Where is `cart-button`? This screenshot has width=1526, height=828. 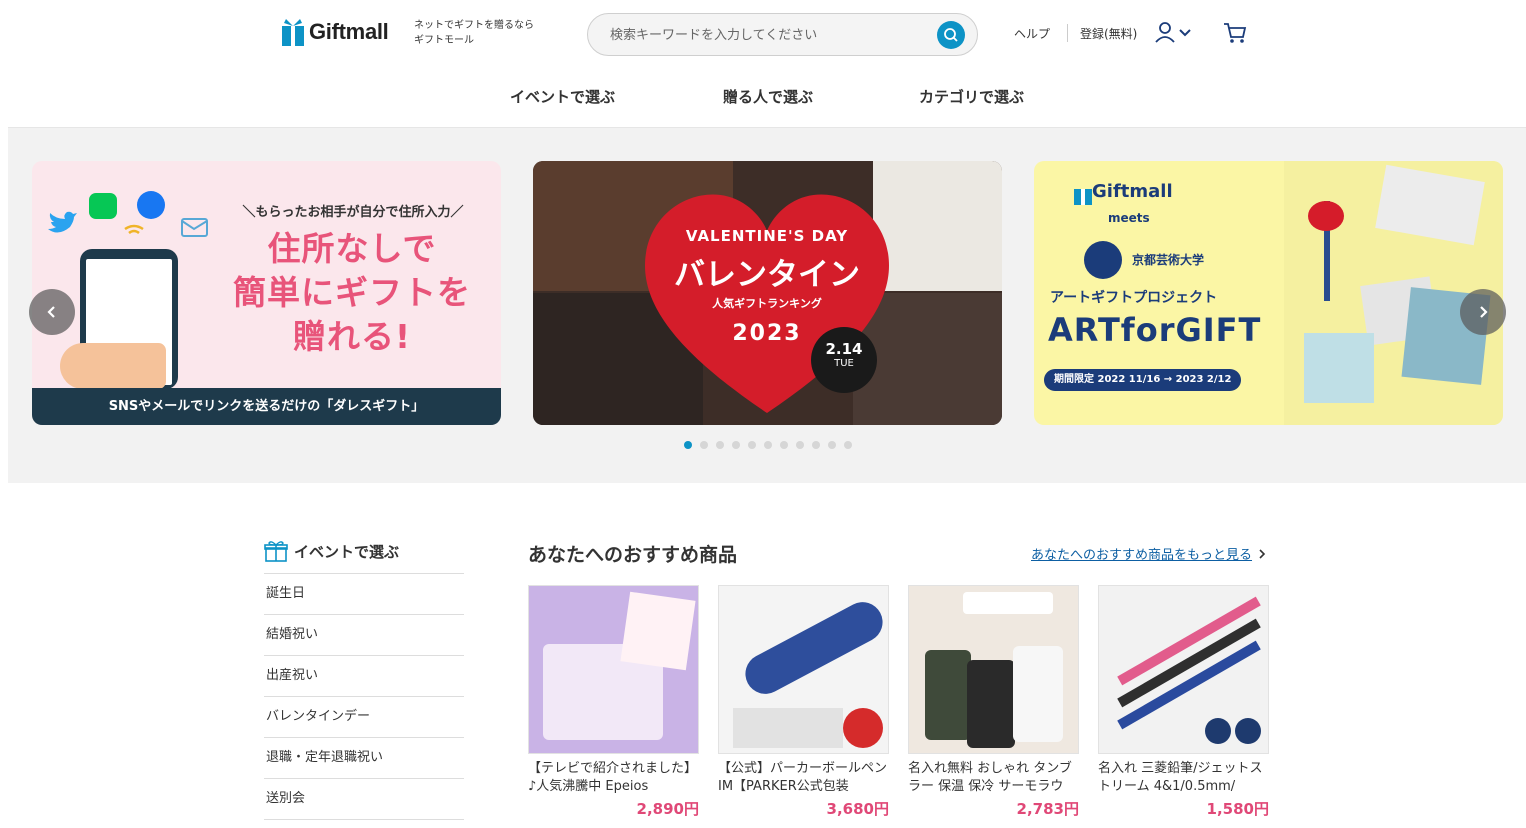
cart-button is located at coordinates (1235, 33).